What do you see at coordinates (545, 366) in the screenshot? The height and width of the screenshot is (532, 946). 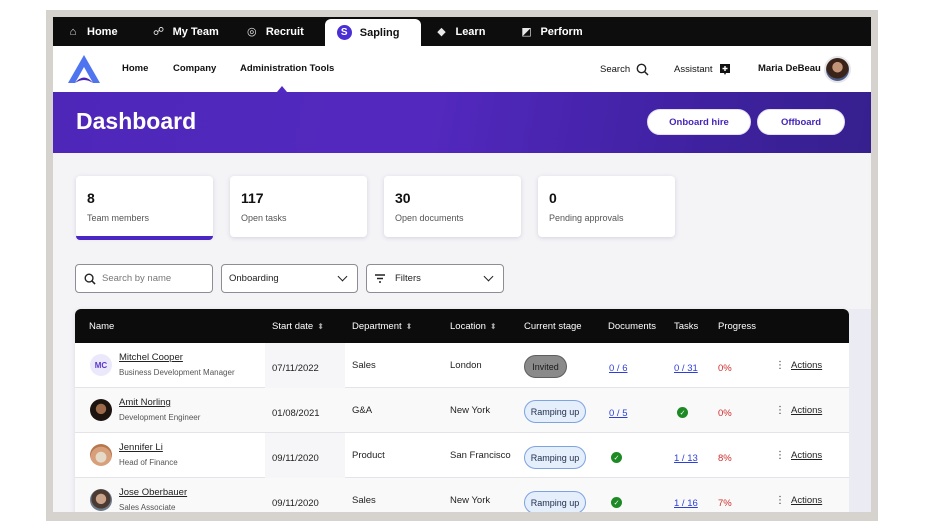 I see `stage-badge: Invited` at bounding box center [545, 366].